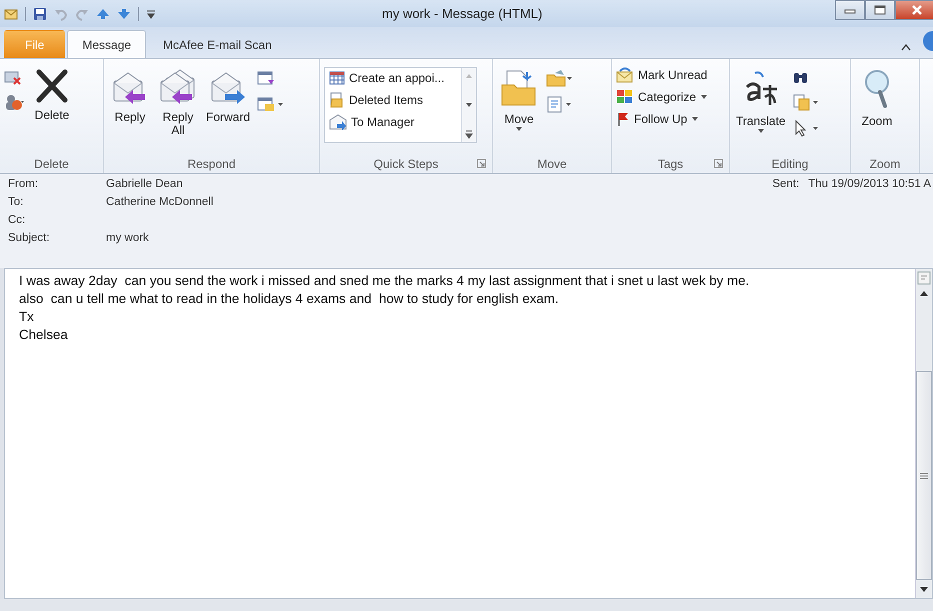  Describe the element at coordinates (24, 185) in the screenshot. I see `field-label: From:` at that location.